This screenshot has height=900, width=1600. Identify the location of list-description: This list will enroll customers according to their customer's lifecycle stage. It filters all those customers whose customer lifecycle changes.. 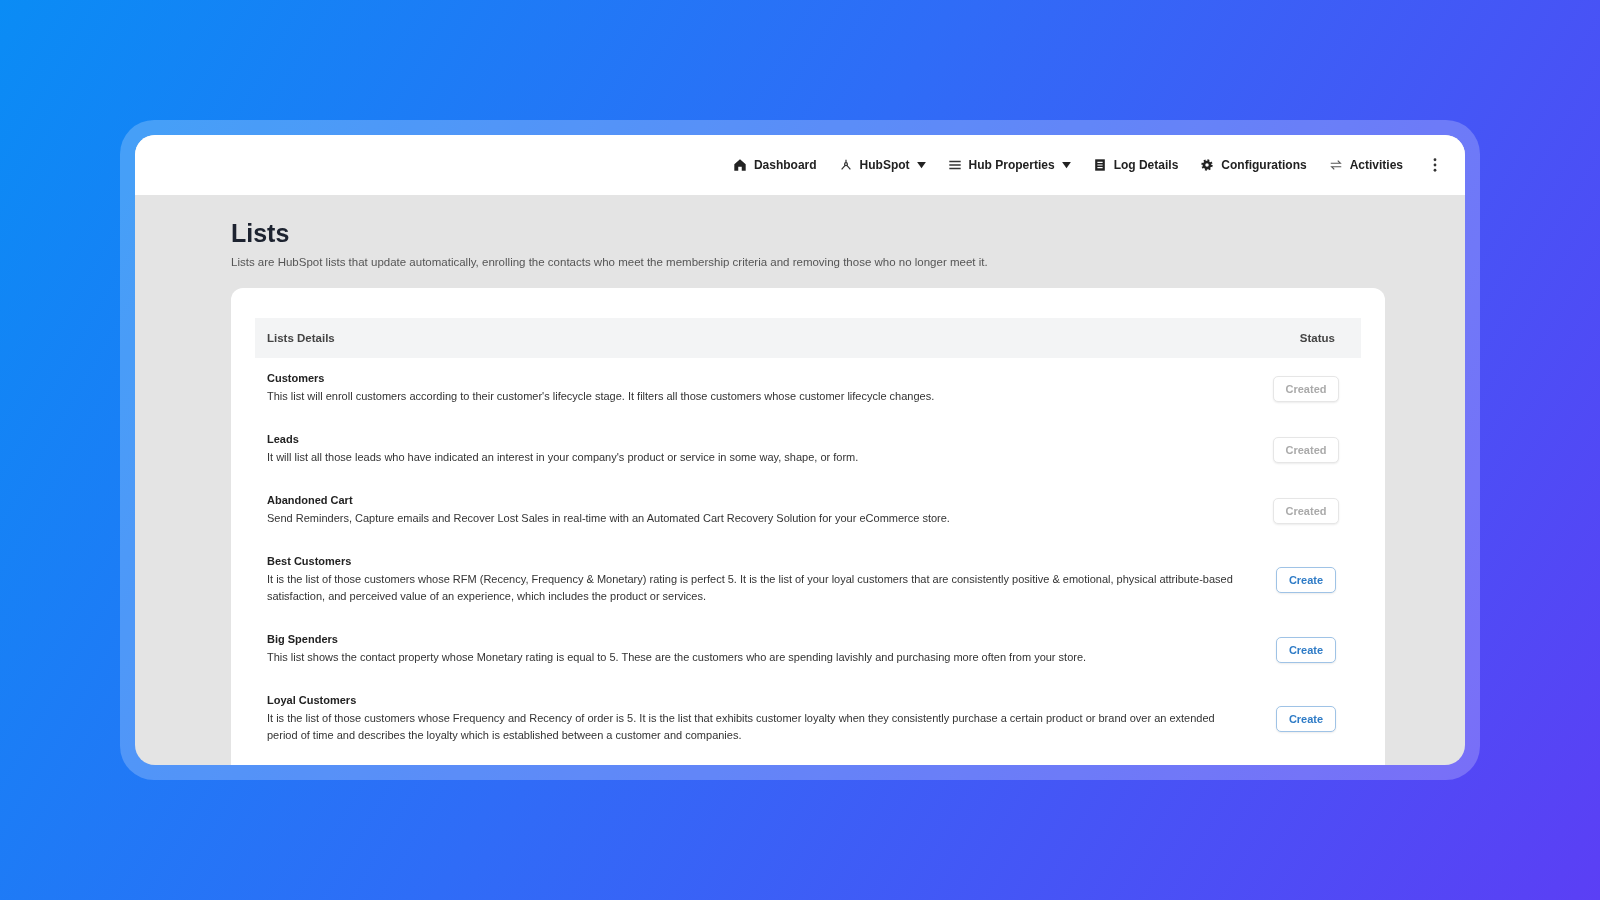
(601, 396).